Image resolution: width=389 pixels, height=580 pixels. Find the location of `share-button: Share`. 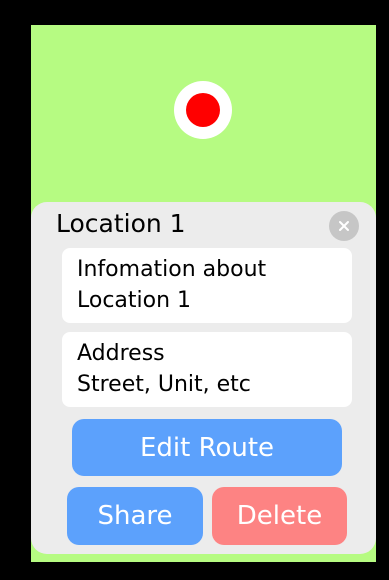

share-button: Share is located at coordinates (135, 516).